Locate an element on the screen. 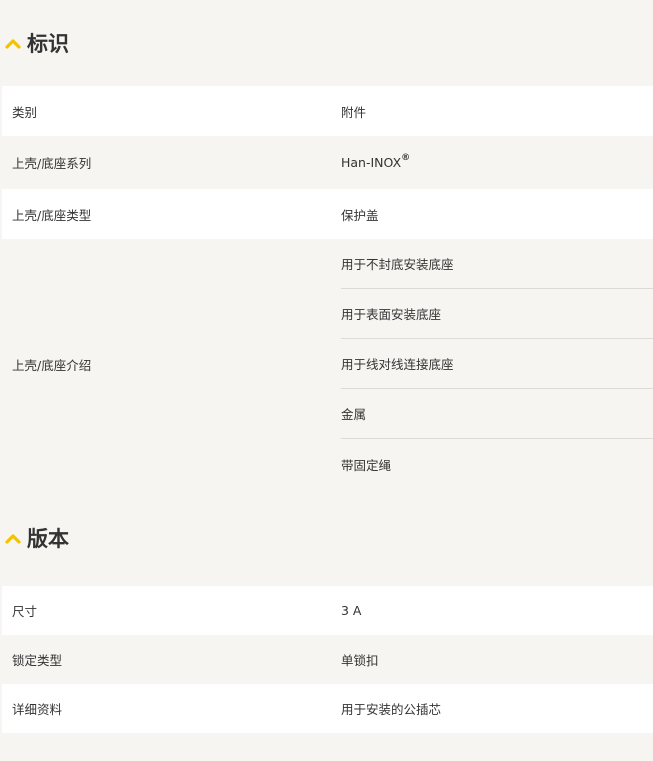 This screenshot has width=653, height=761. row-value: Han-INOX ® is located at coordinates (497, 162).